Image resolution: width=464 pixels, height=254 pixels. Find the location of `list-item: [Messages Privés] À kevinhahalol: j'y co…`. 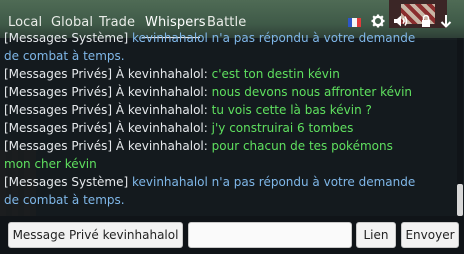

list-item: [Messages Privés] À kevinhahalol: j'y co… is located at coordinates (179, 128).